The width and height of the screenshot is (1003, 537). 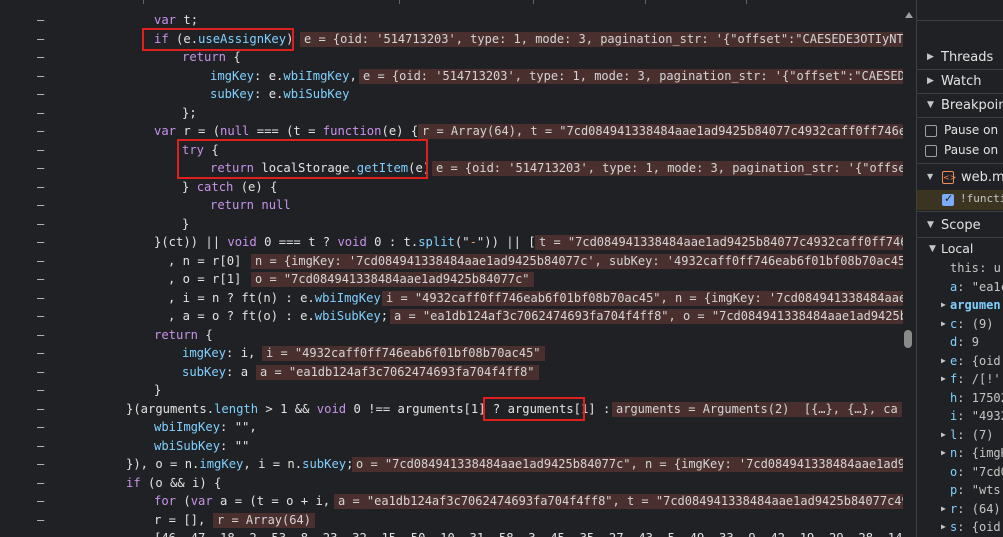 What do you see at coordinates (960, 105) in the screenshot?
I see `breakpoints-section-header: ▼ Breakpoin` at bounding box center [960, 105].